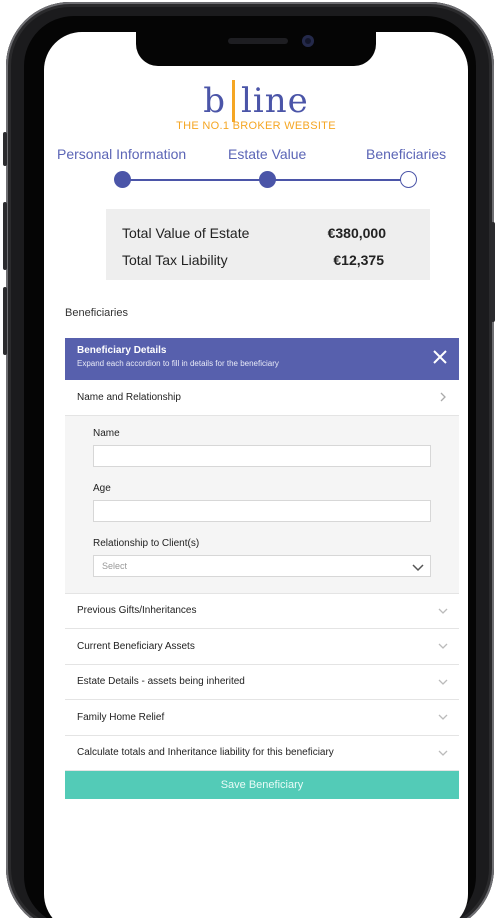 This screenshot has width=500, height=918. Describe the element at coordinates (408, 179) in the screenshot. I see `step-dot-current` at that location.